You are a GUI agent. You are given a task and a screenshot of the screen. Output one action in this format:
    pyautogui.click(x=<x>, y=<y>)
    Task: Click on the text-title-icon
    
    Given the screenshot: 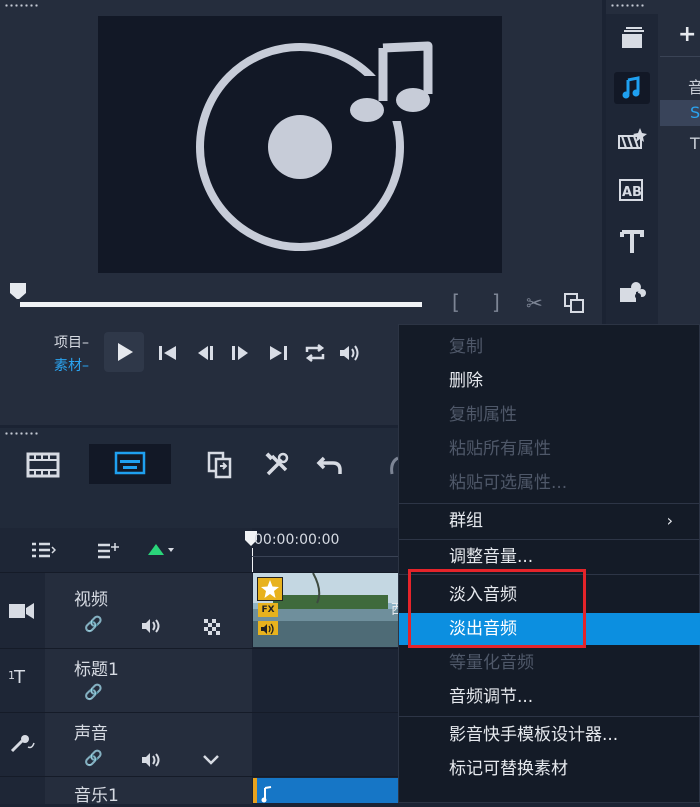 What is the action you would take?
    pyautogui.click(x=632, y=242)
    